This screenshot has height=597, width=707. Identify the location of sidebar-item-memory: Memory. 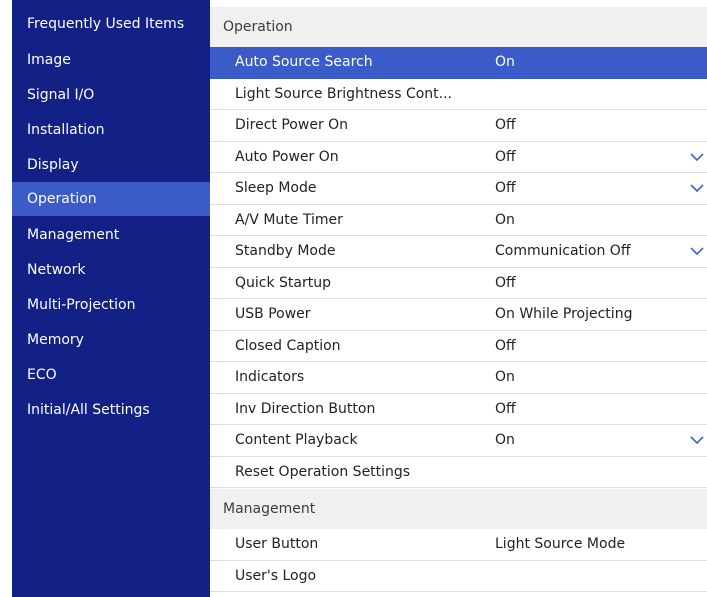
(111, 340).